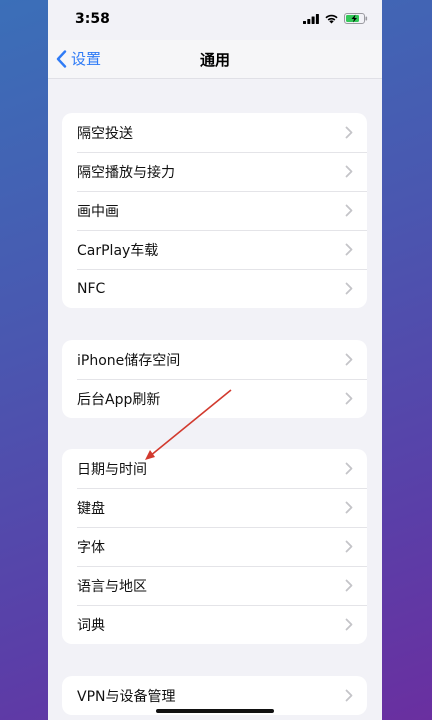 This screenshot has height=720, width=432. I want to click on row-label: iPhone储存空间, so click(129, 360).